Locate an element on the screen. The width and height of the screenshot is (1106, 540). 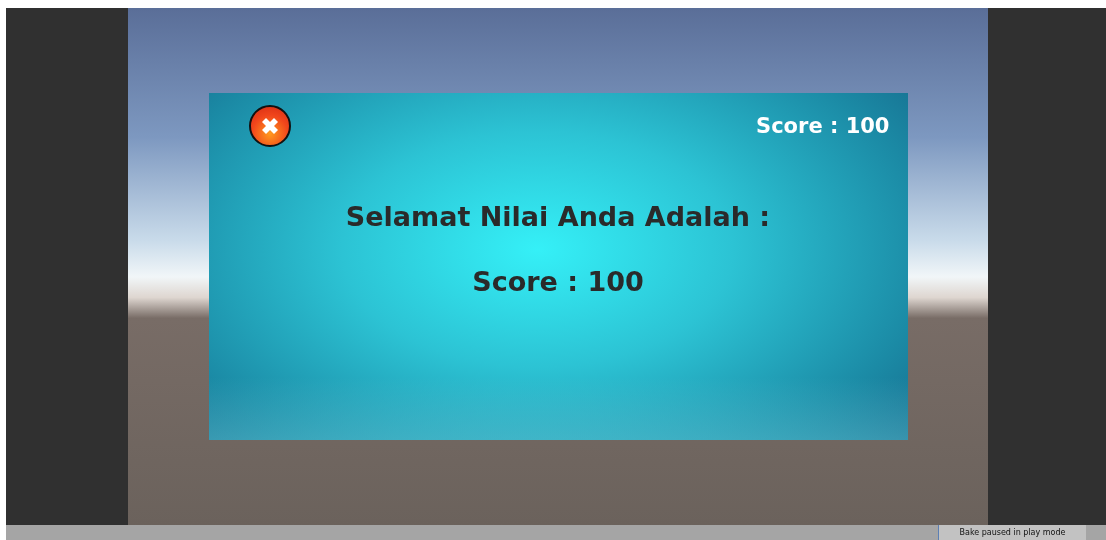
congratulation-message: Selamat Nilai Anda Adalah : is located at coordinates (558, 216).